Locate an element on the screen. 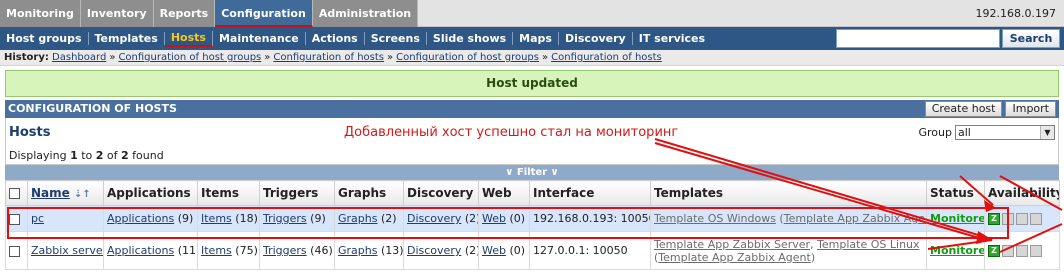 The width and height of the screenshot is (1064, 275). web-cell: Web (0) is located at coordinates (504, 250).